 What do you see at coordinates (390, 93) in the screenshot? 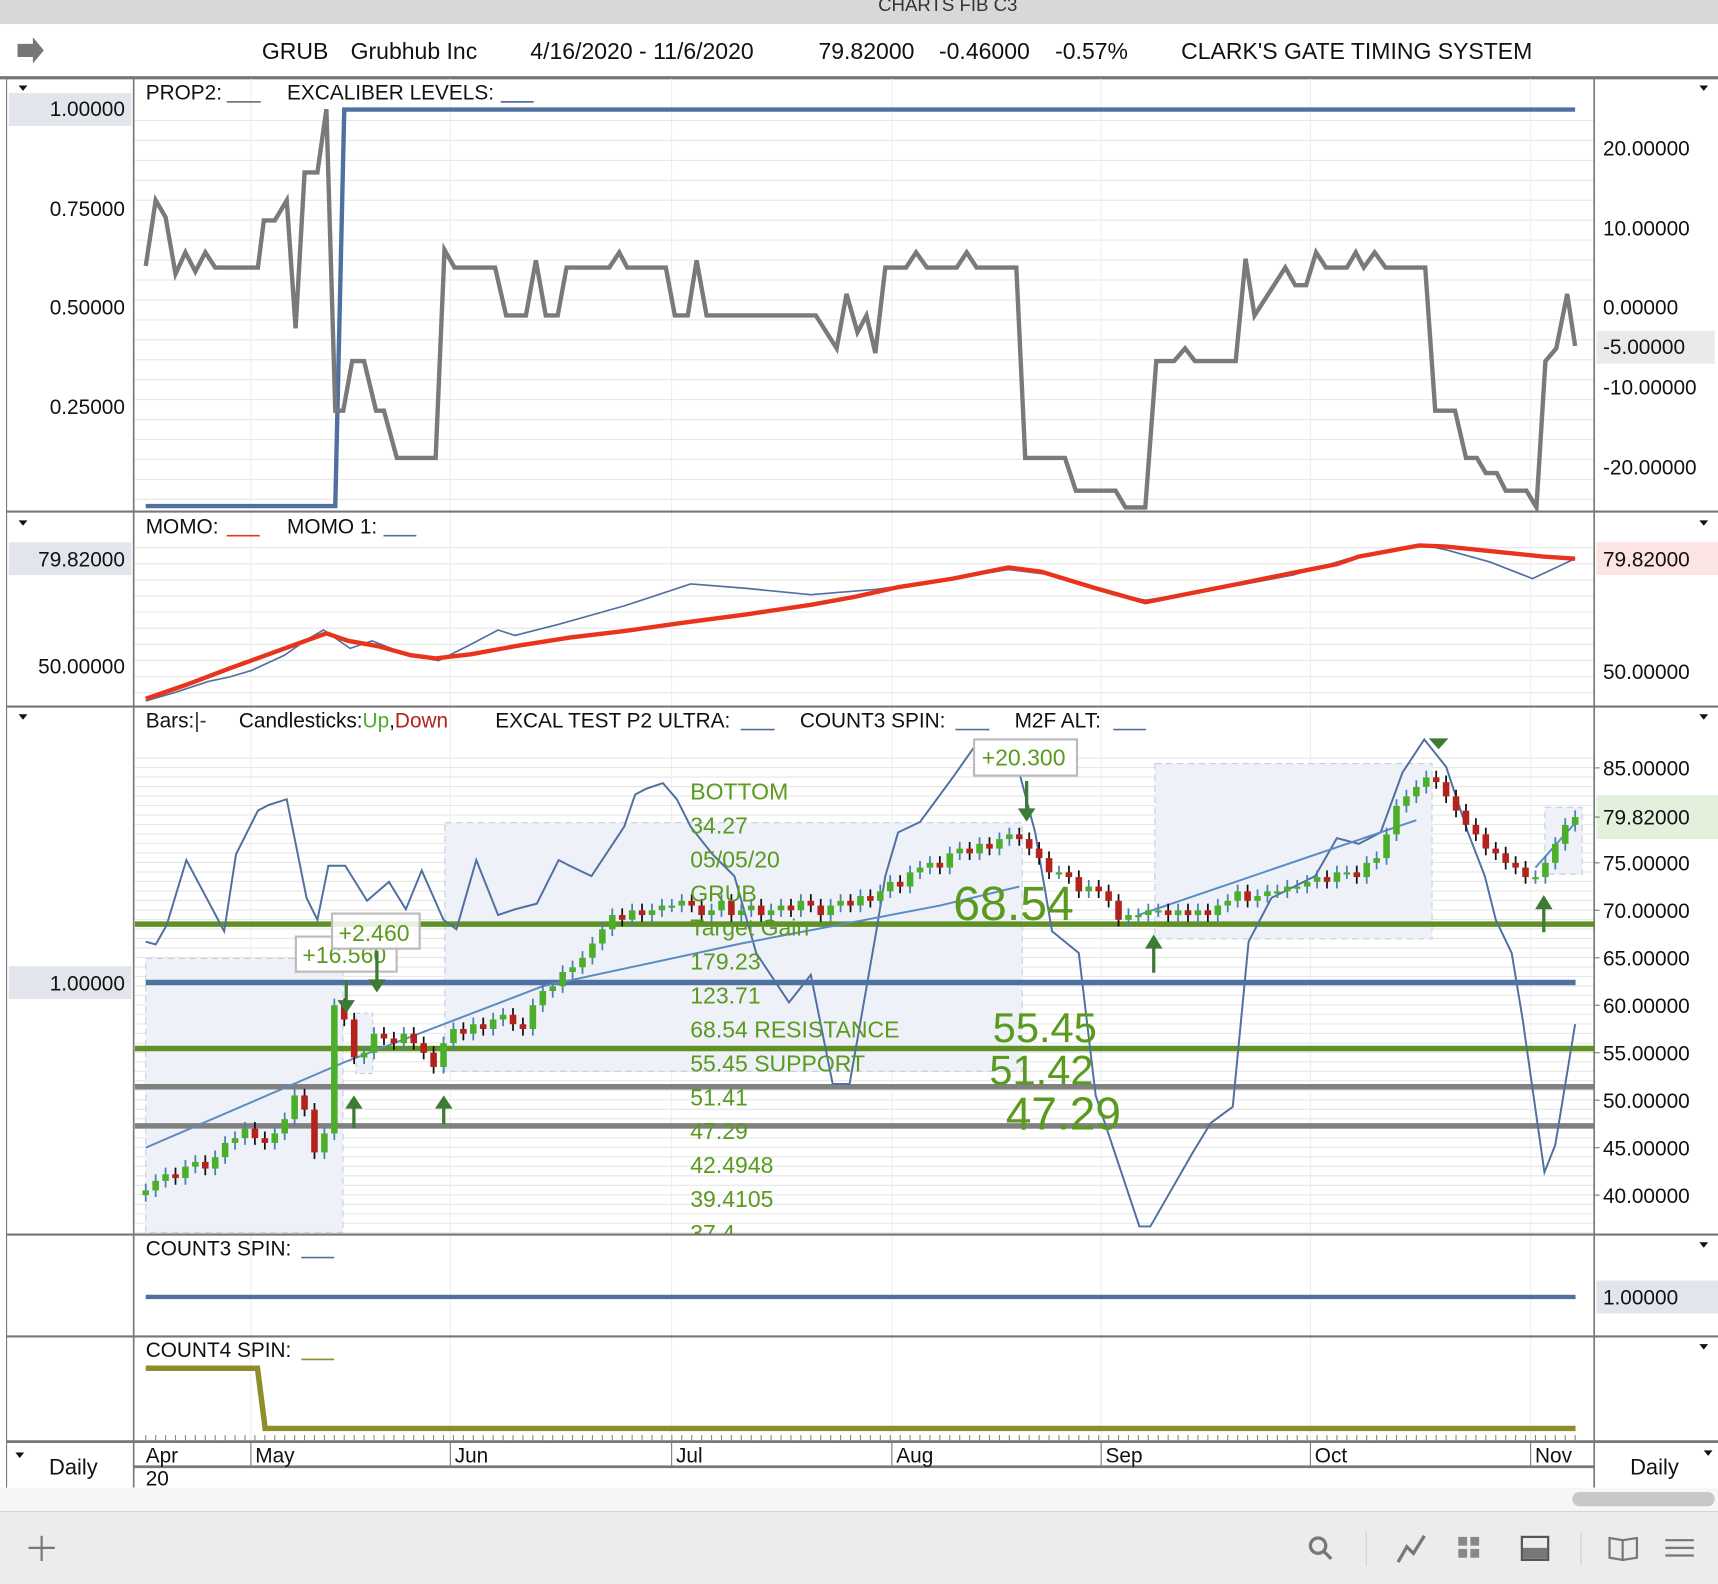
I see `legend-excaliber: EXCALIBER LEVELS:` at bounding box center [390, 93].